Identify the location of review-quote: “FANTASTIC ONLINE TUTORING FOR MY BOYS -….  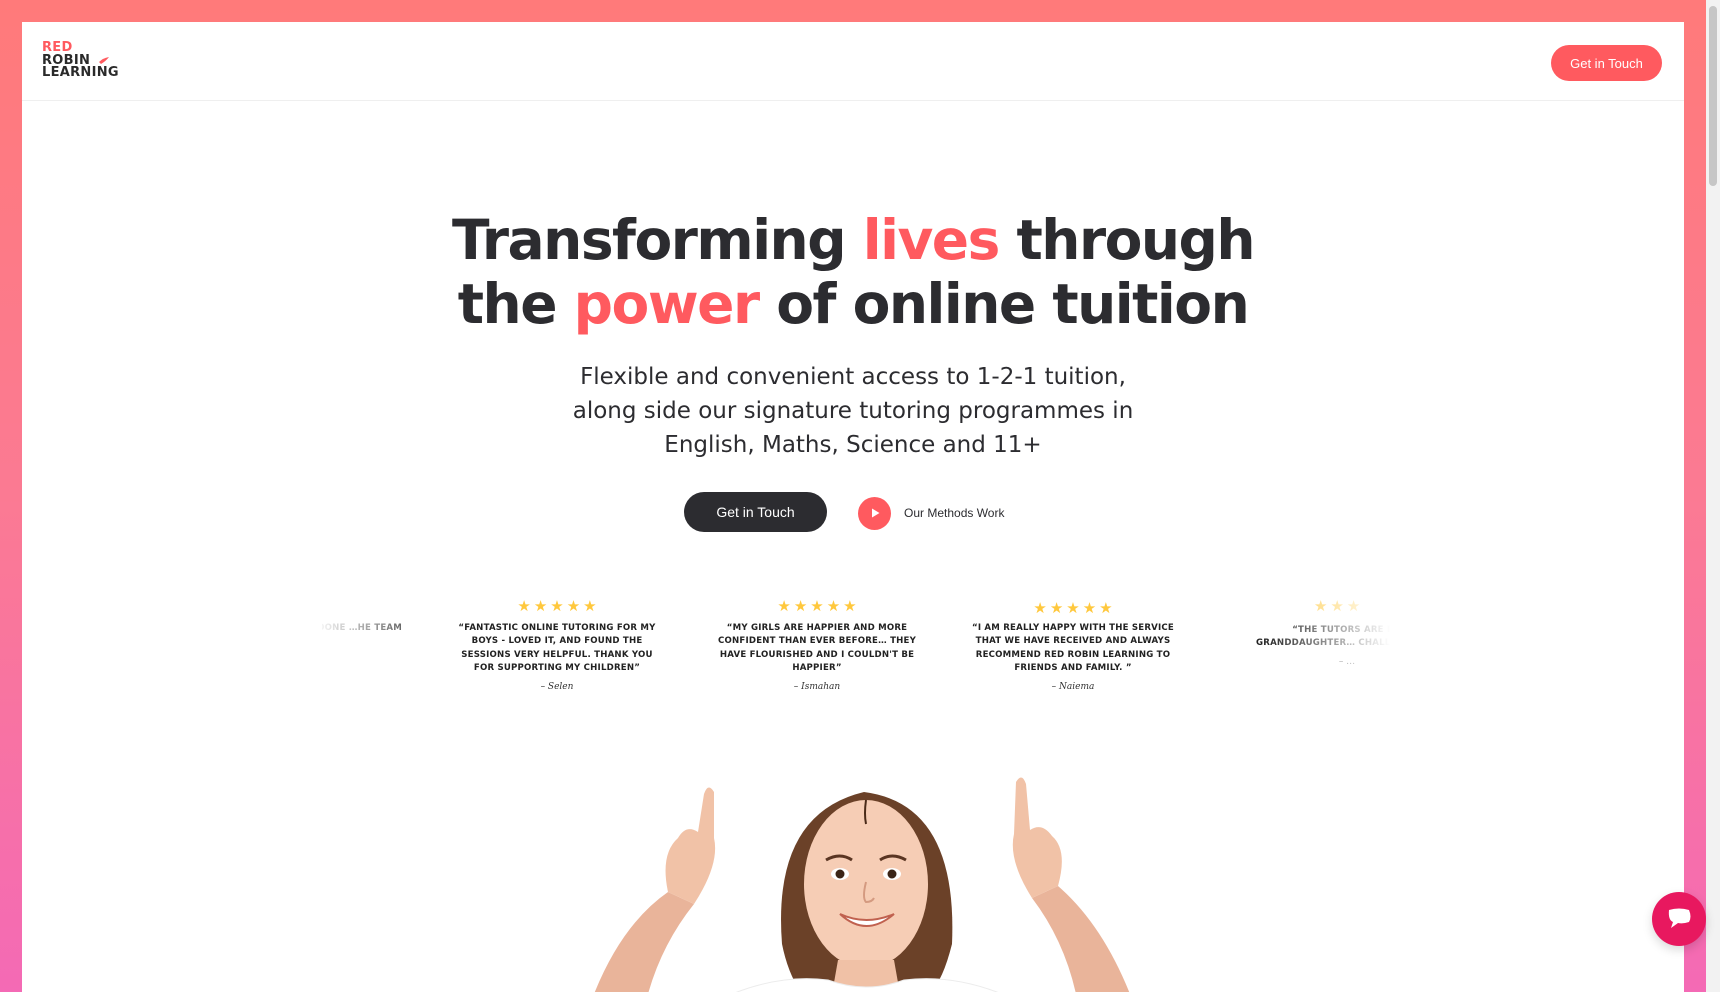
(557, 648).